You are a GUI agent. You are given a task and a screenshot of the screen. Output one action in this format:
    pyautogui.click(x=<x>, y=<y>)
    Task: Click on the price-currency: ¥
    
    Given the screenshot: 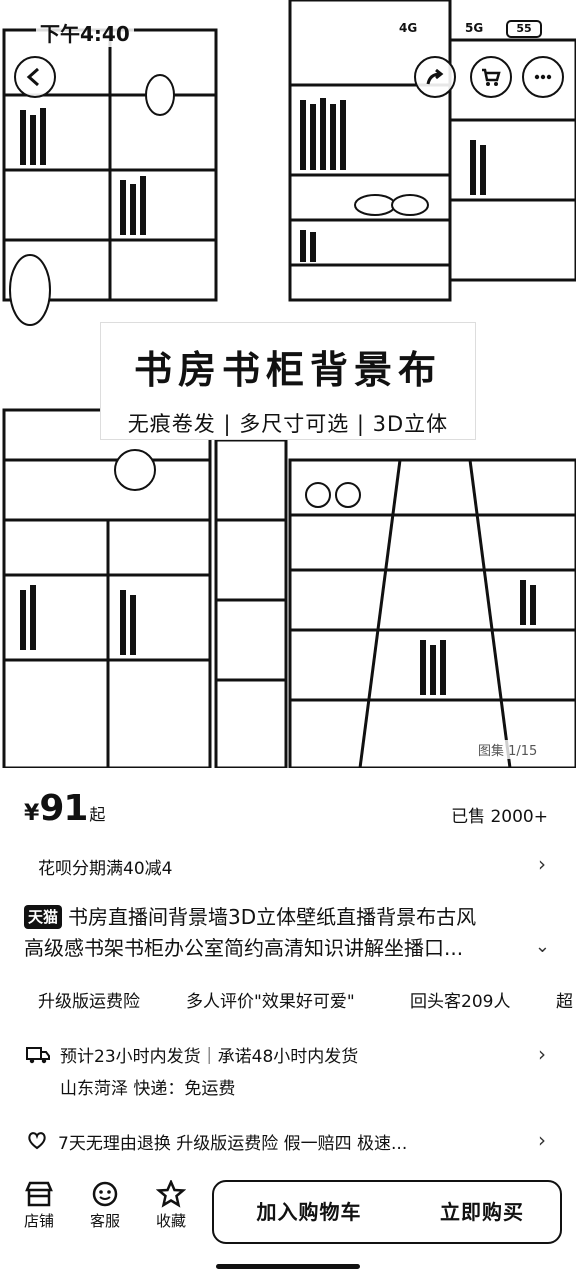 What is the action you would take?
    pyautogui.click(x=32, y=813)
    